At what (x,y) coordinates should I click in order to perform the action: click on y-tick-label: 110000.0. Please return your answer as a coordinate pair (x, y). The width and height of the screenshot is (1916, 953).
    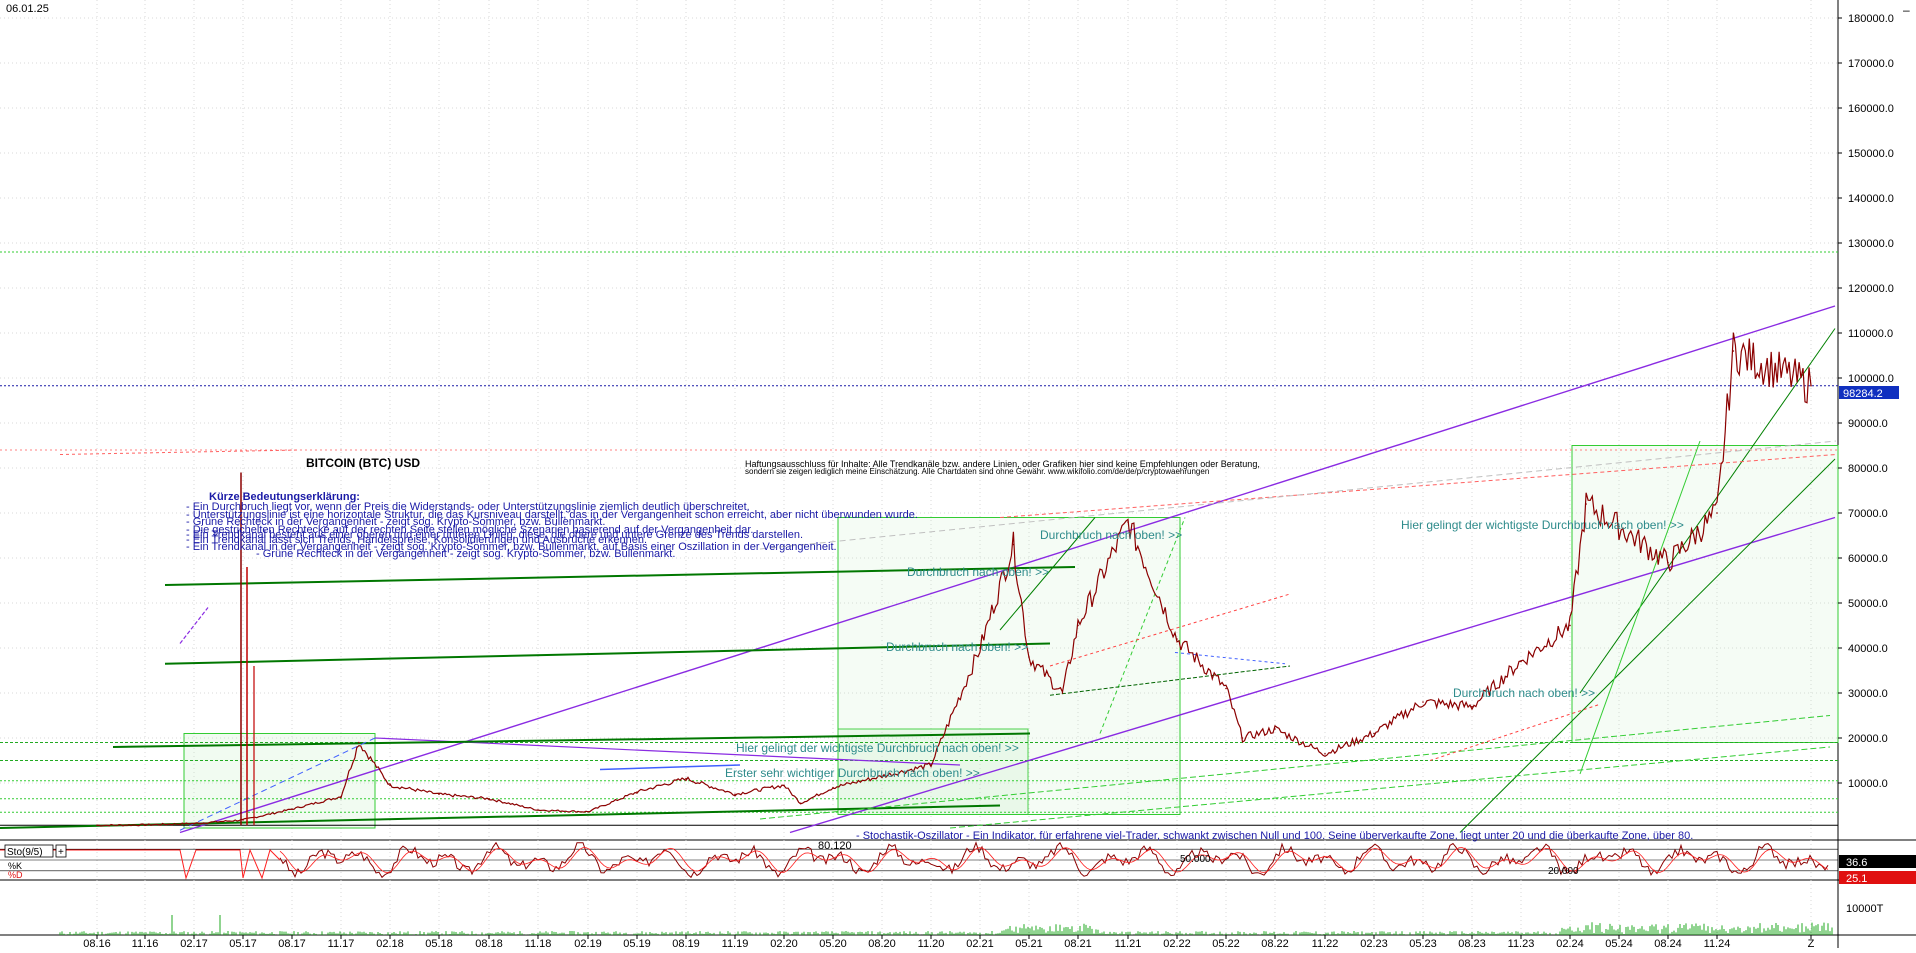
    Looking at the image, I should click on (1870, 334).